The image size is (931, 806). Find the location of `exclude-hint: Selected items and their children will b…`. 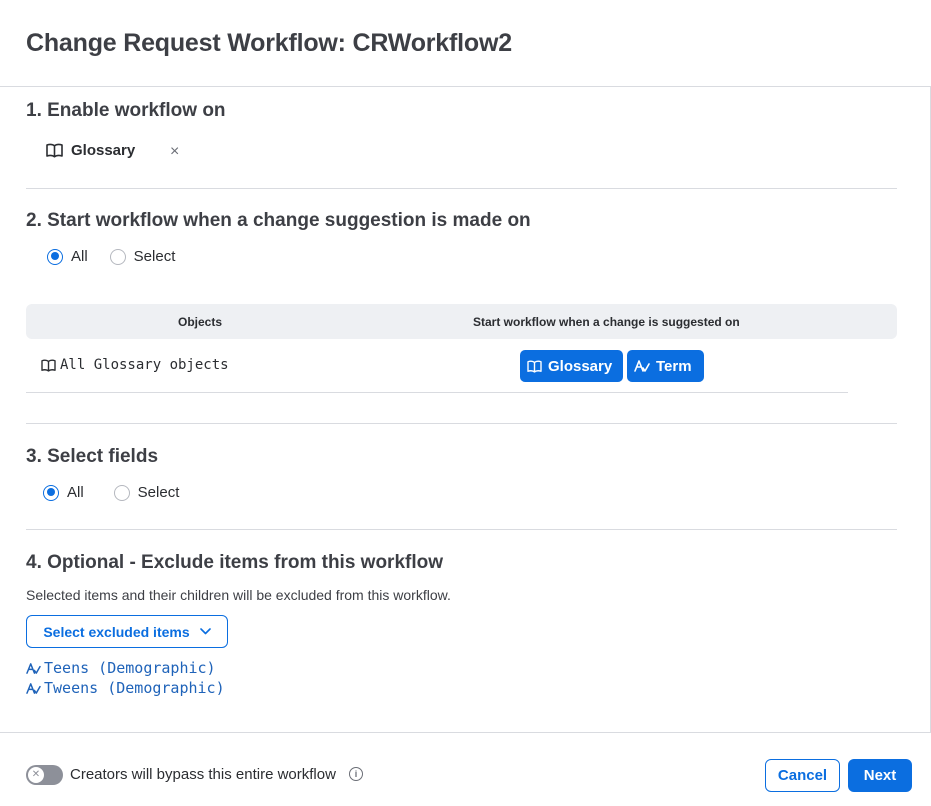

exclude-hint: Selected items and their children will b… is located at coordinates (238, 595).